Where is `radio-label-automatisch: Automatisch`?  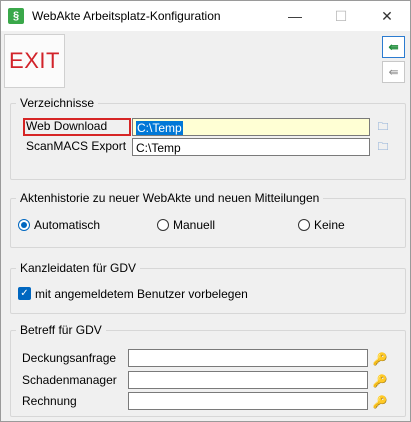
radio-label-automatisch: Automatisch is located at coordinates (67, 225).